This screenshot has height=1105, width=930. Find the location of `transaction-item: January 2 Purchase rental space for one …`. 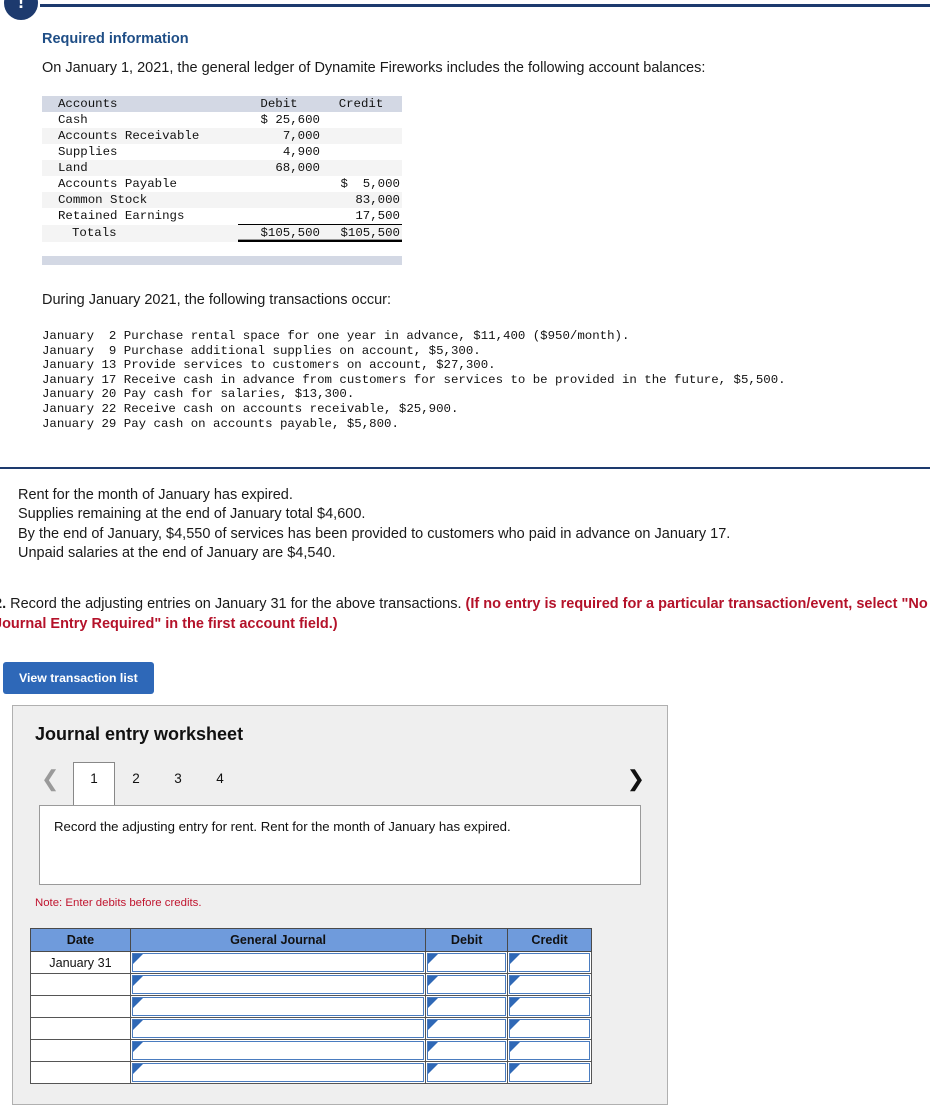

transaction-item: January 2 Purchase rental space for one … is located at coordinates (336, 336).